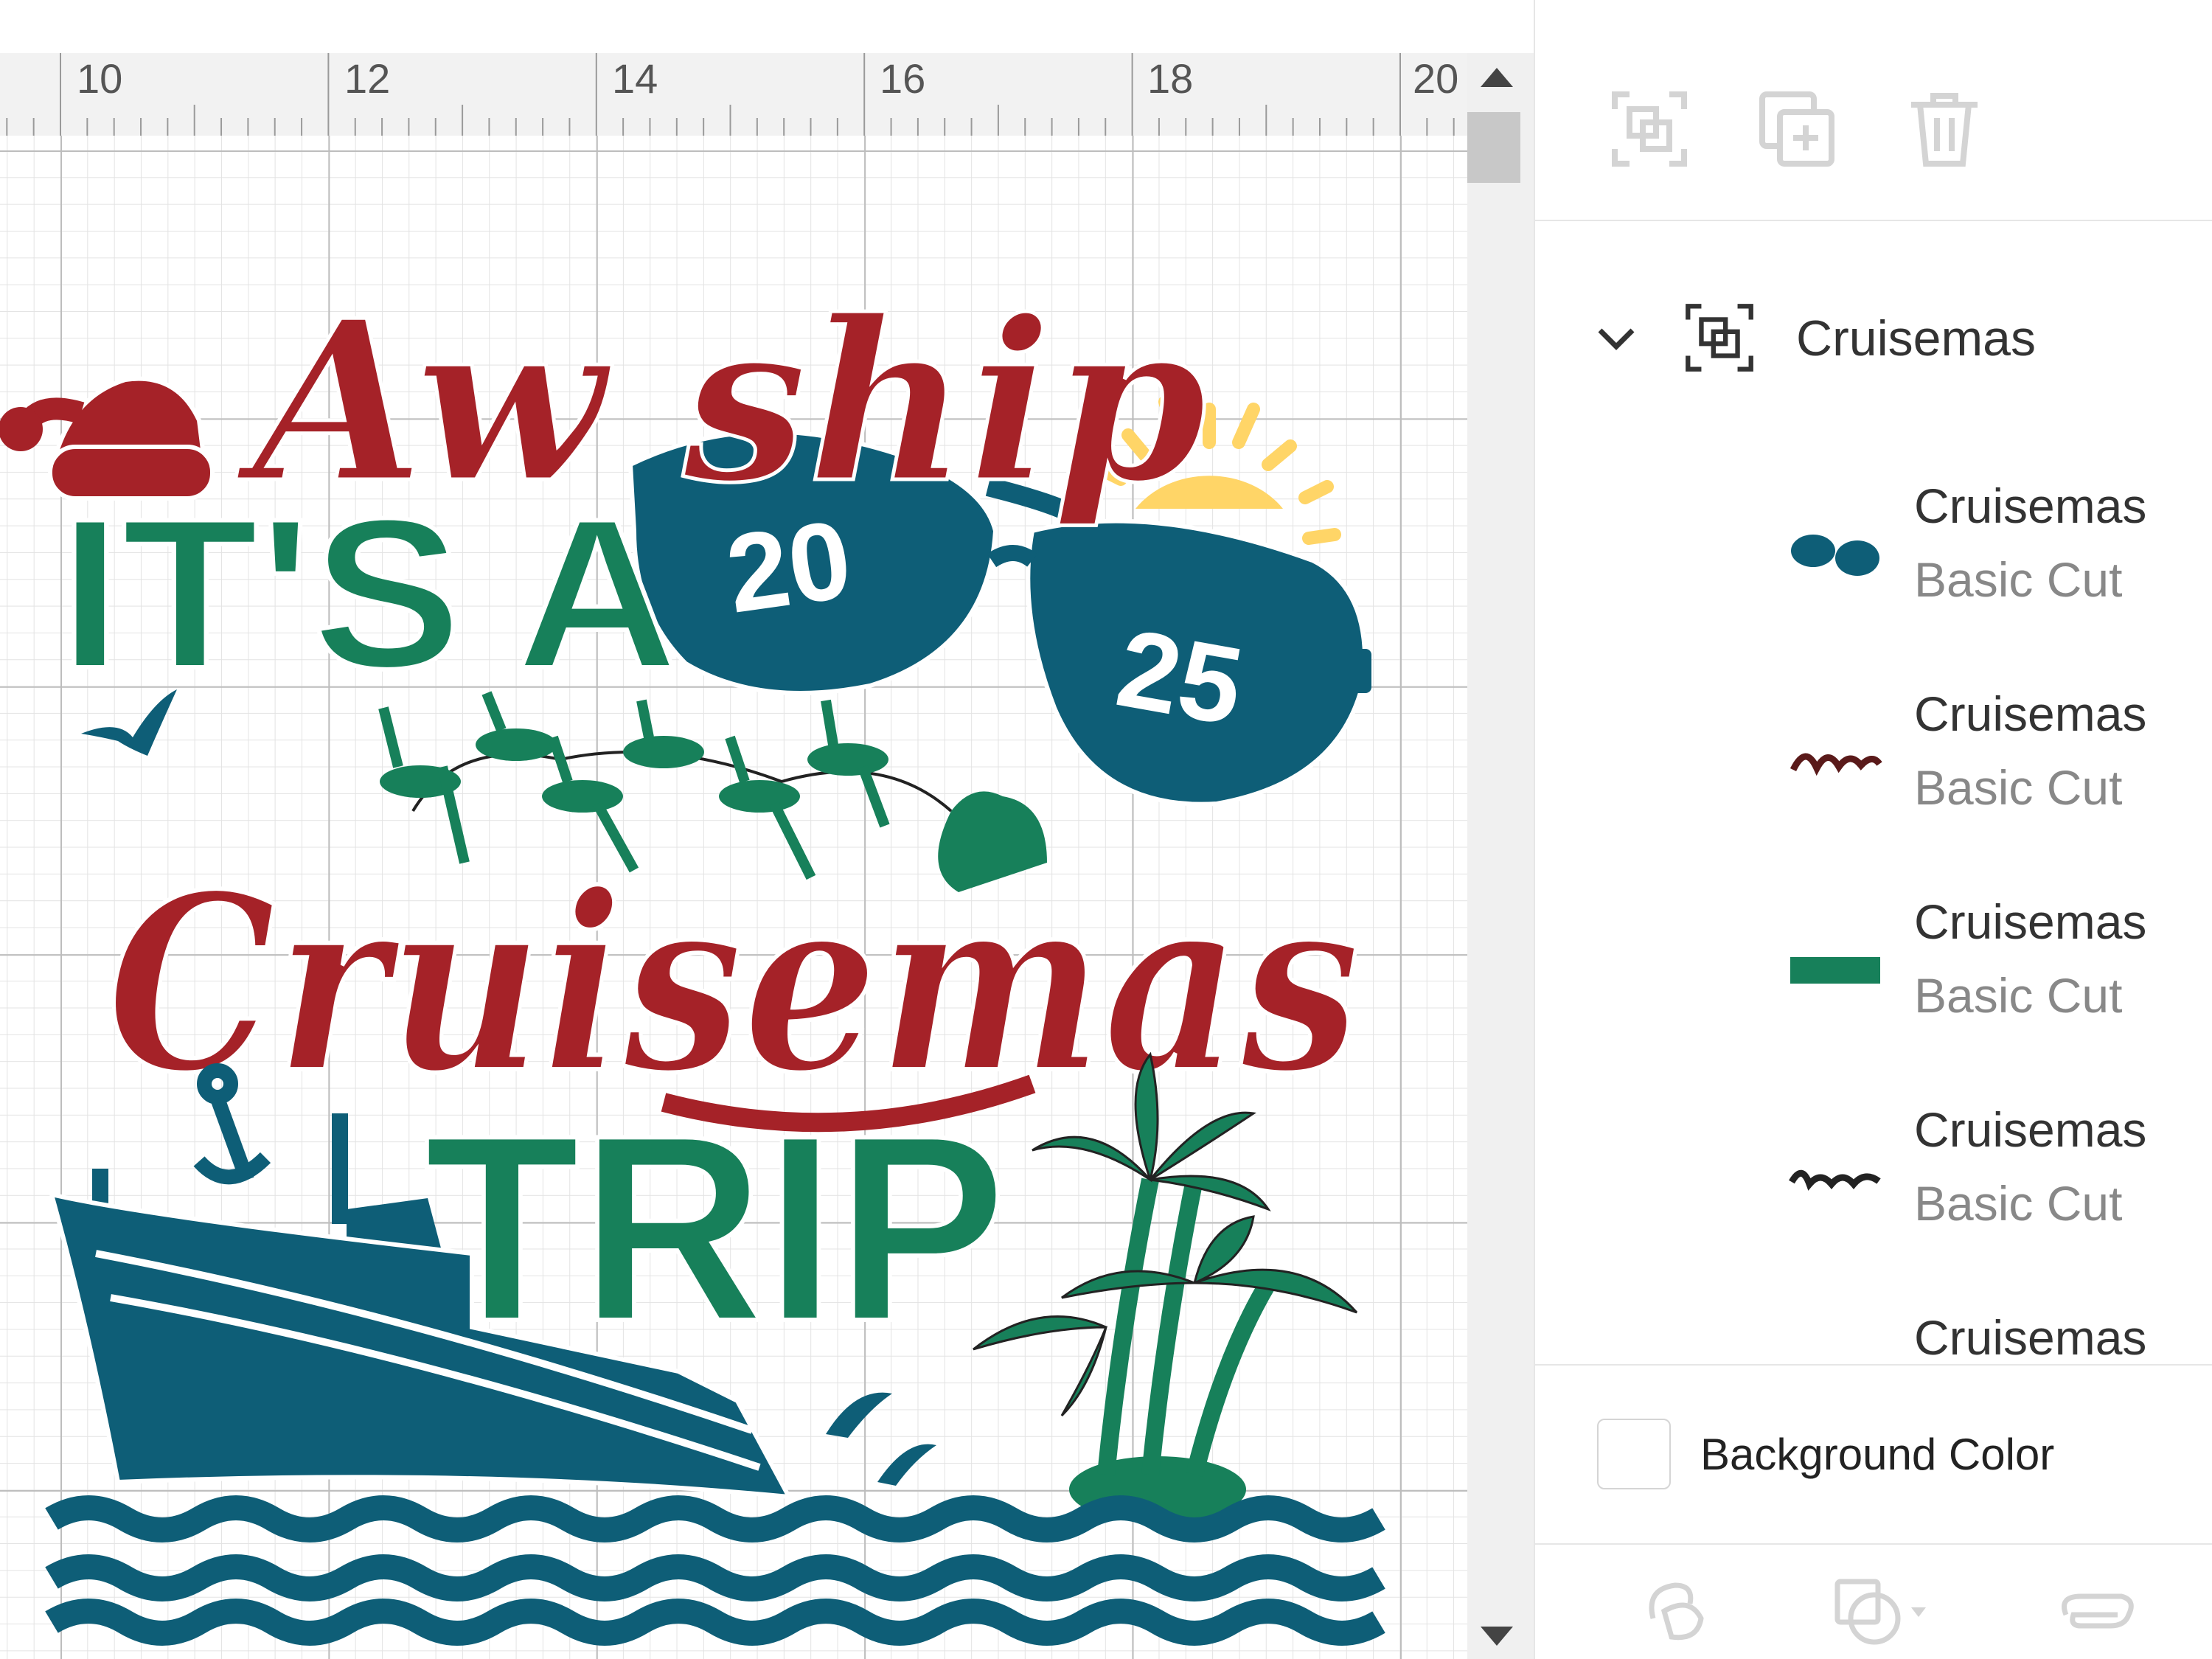 The height and width of the screenshot is (1659, 2212). Describe the element at coordinates (1497, 1636) in the screenshot. I see `scroll-down-arrow-icon` at that location.